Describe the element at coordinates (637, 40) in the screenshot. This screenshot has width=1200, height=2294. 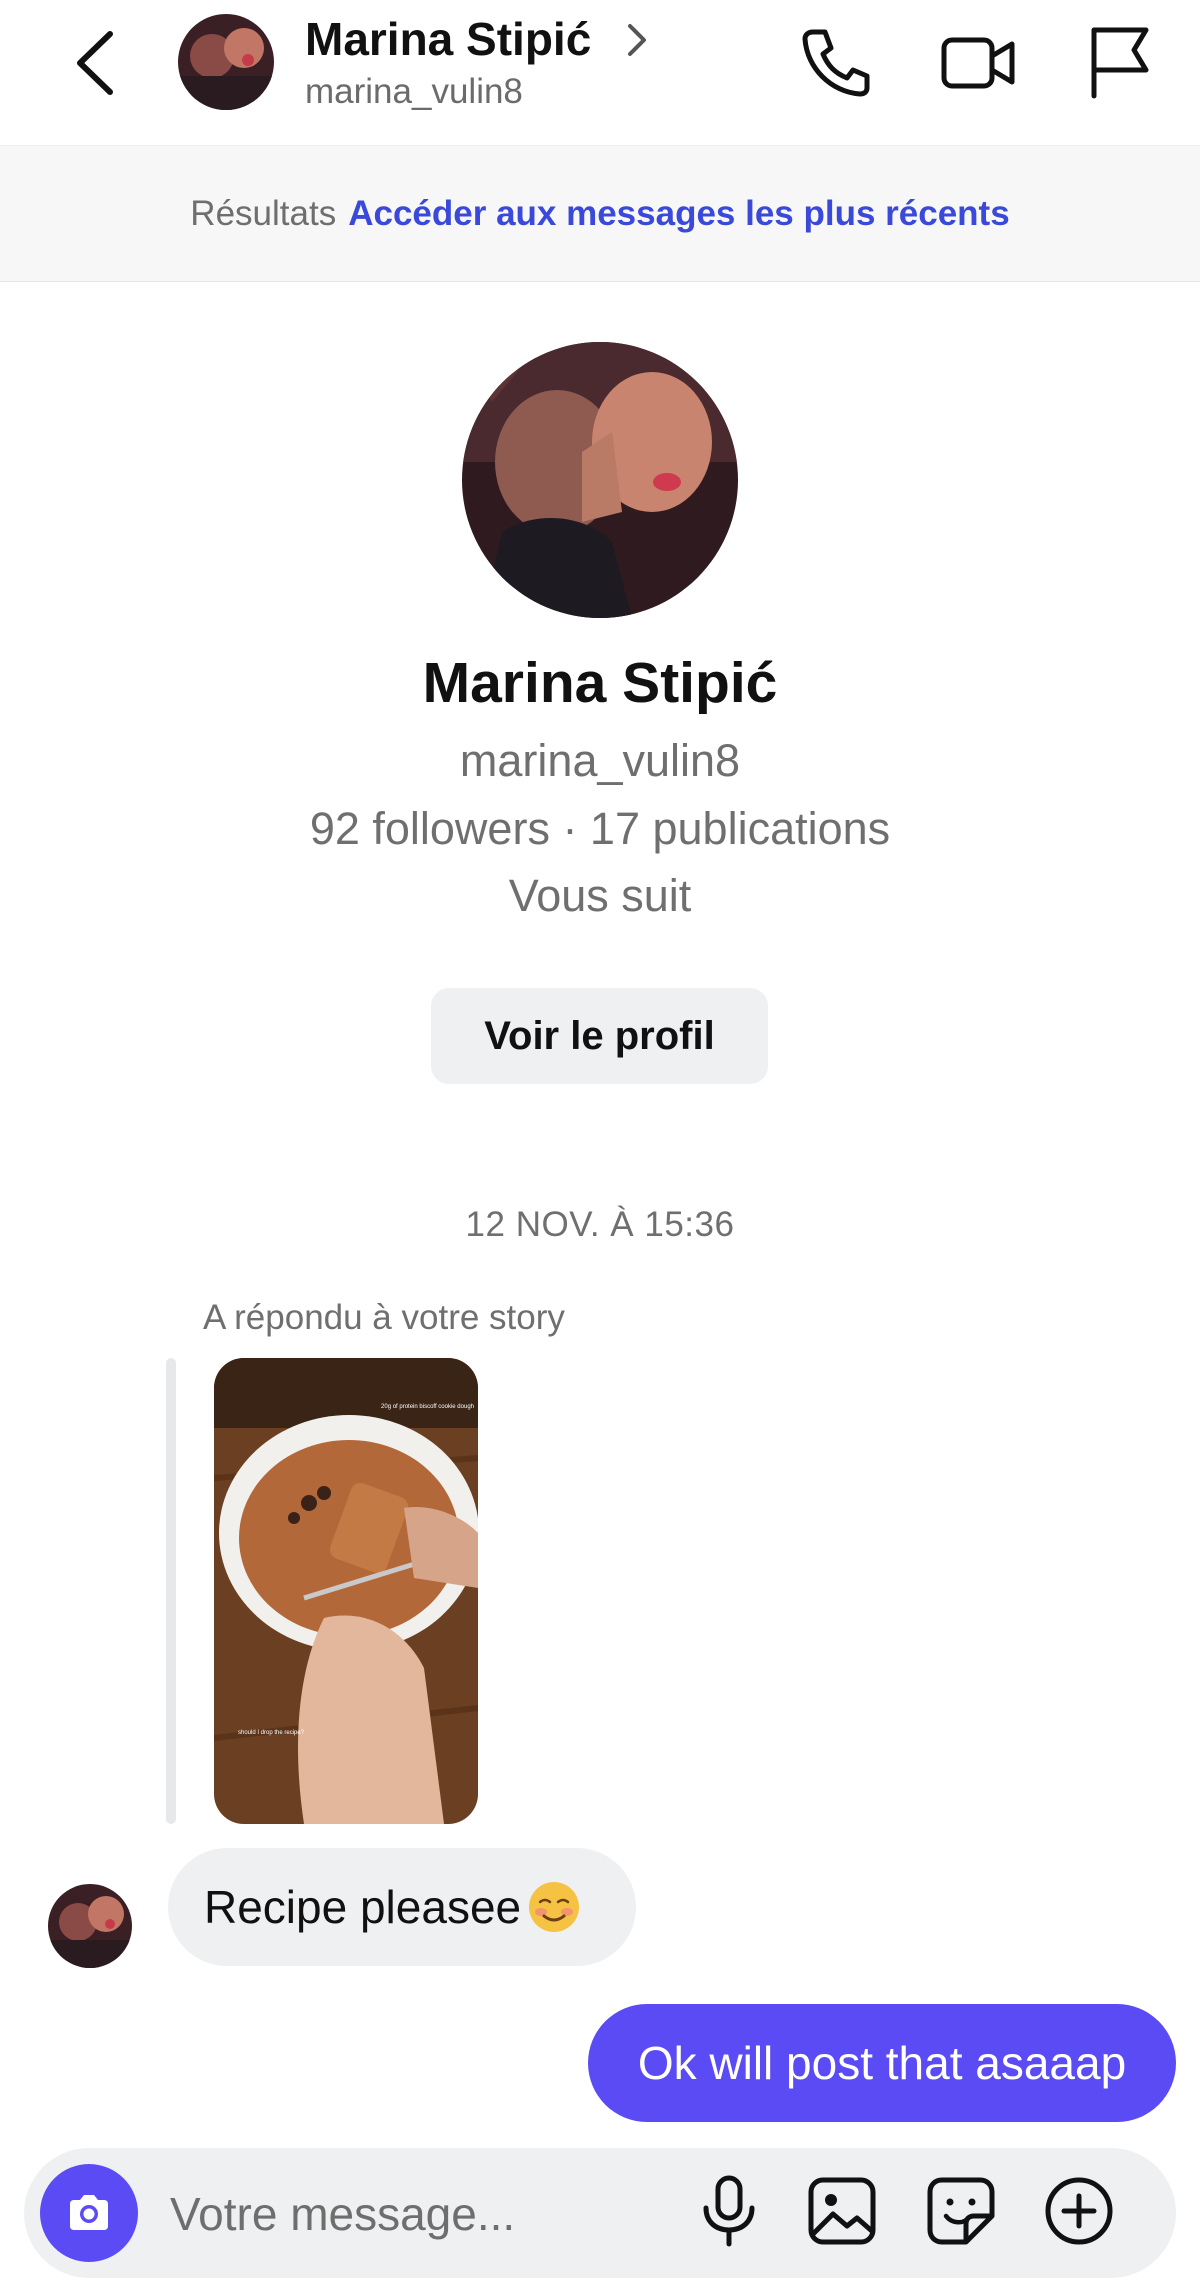
I see `chevron-right-icon` at that location.